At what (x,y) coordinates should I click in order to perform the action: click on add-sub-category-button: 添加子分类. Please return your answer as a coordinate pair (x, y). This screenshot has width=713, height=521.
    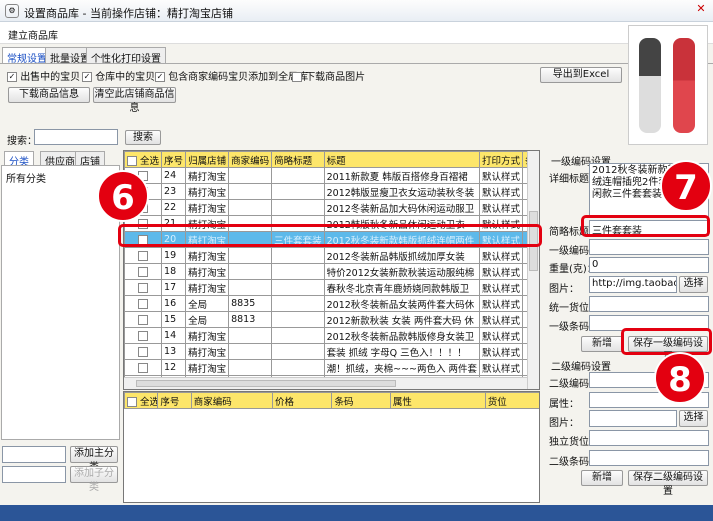
    Looking at the image, I should click on (94, 479).